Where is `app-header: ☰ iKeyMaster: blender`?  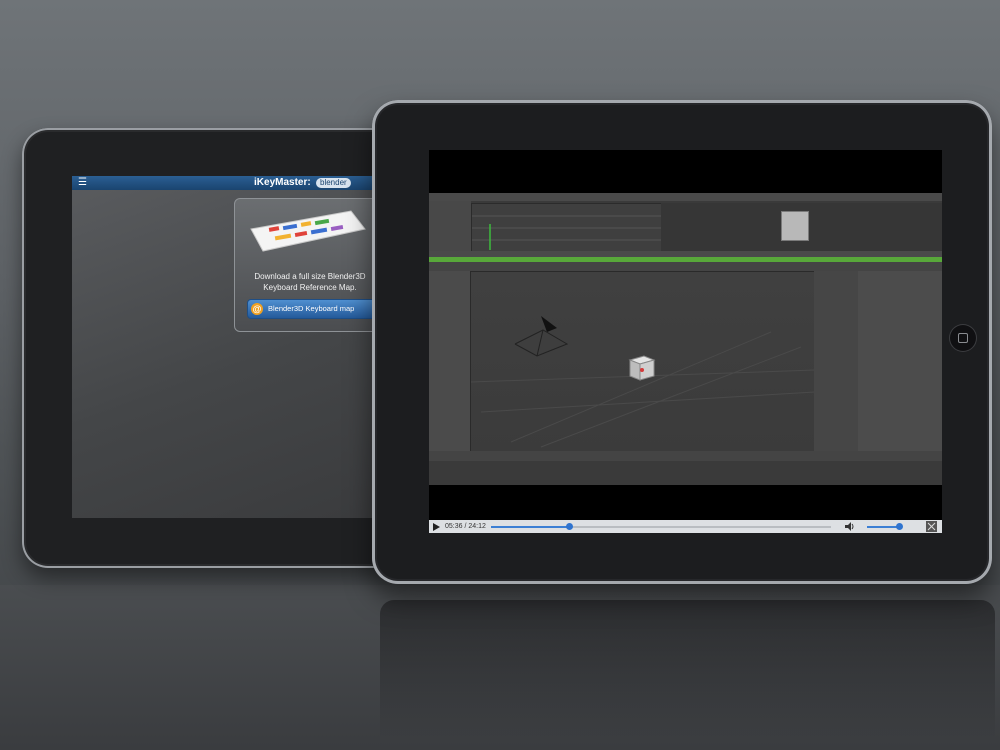
app-header: ☰ iKeyMaster: blender is located at coordinates (237, 183).